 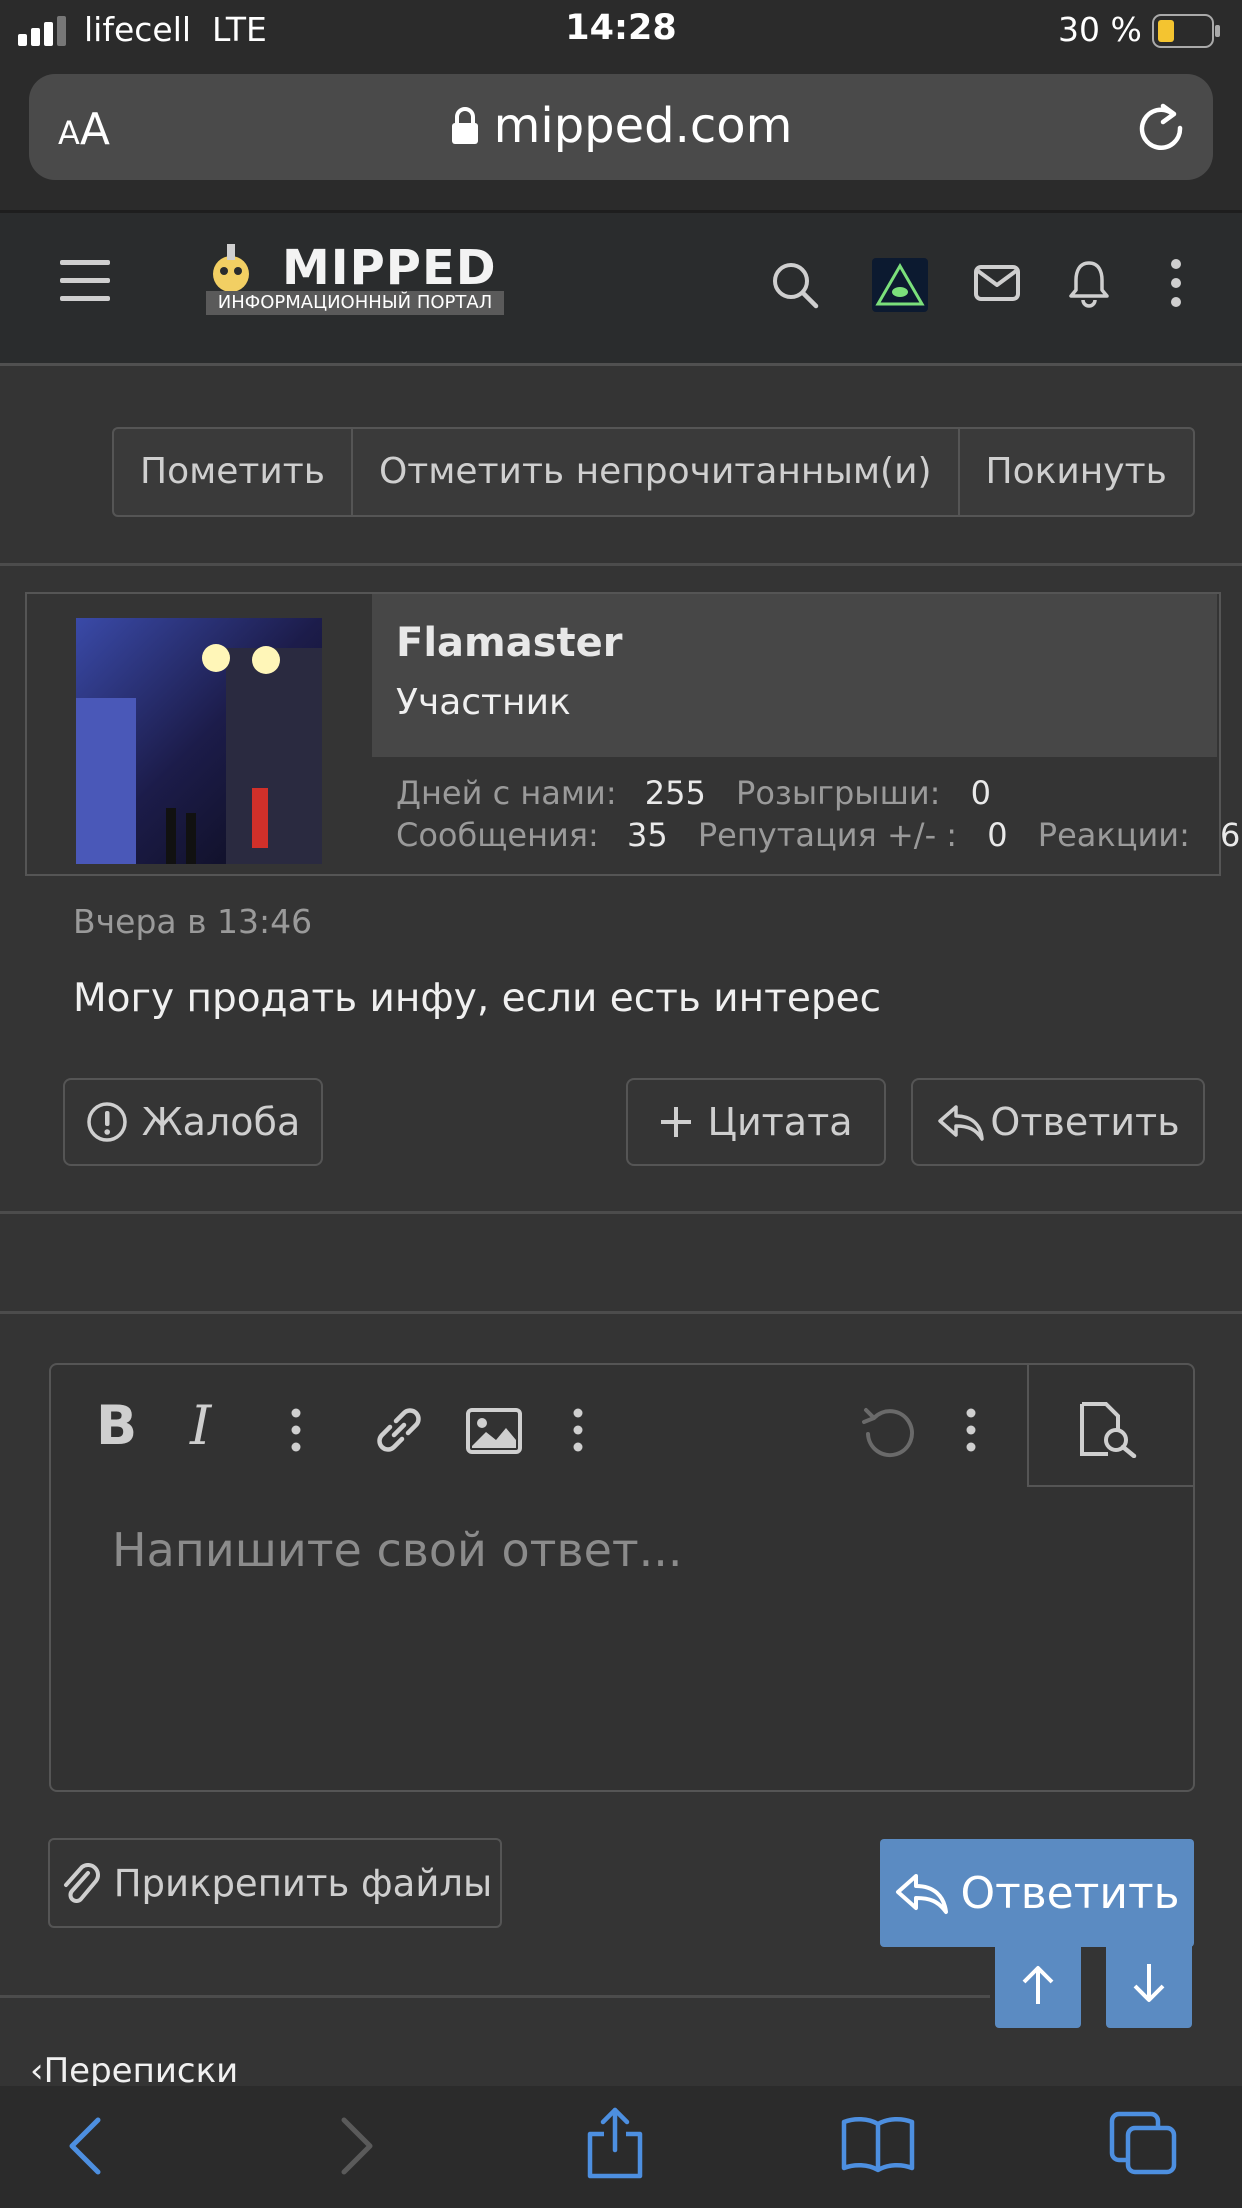 What do you see at coordinates (961, 1123) in the screenshot?
I see `reply-icon` at bounding box center [961, 1123].